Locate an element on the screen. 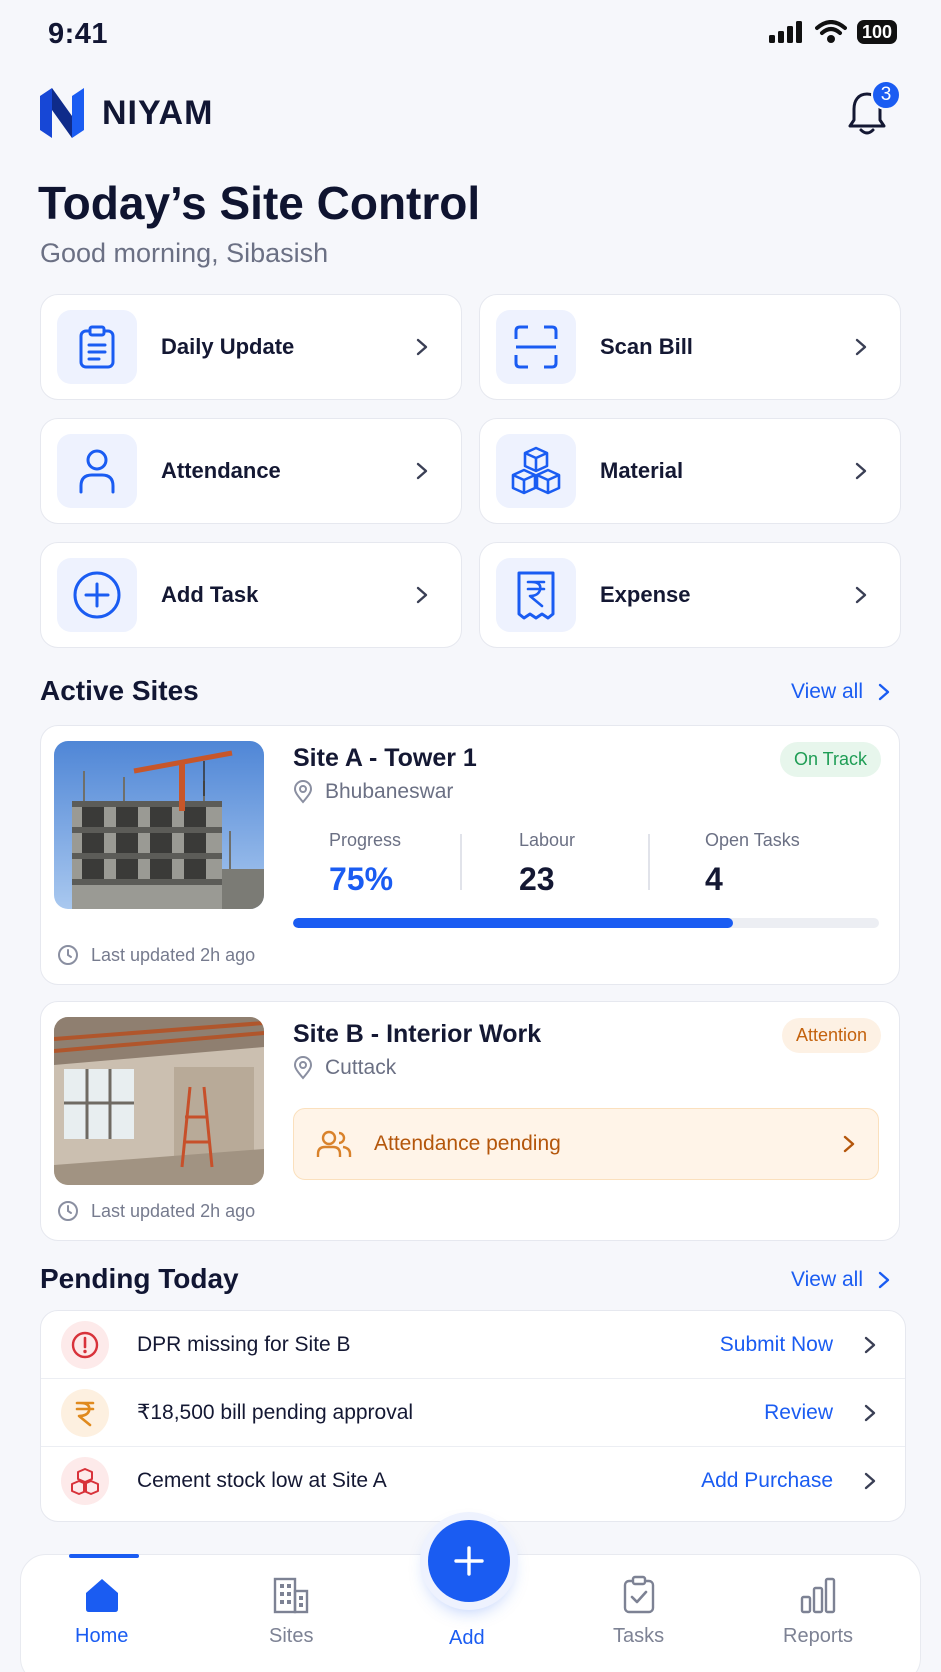 The height and width of the screenshot is (1672, 941). stock-icon is located at coordinates (85, 1481).